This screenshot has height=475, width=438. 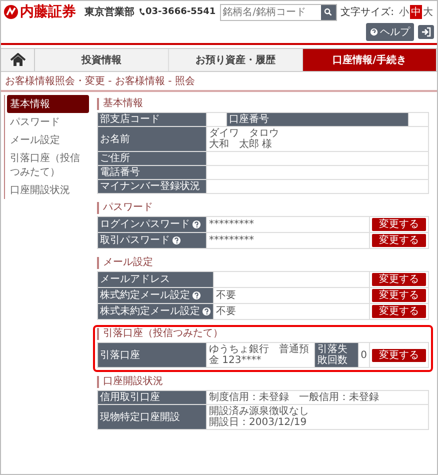 What do you see at coordinates (152, 139) in the screenshot?
I see `row-label: お名前` at bounding box center [152, 139].